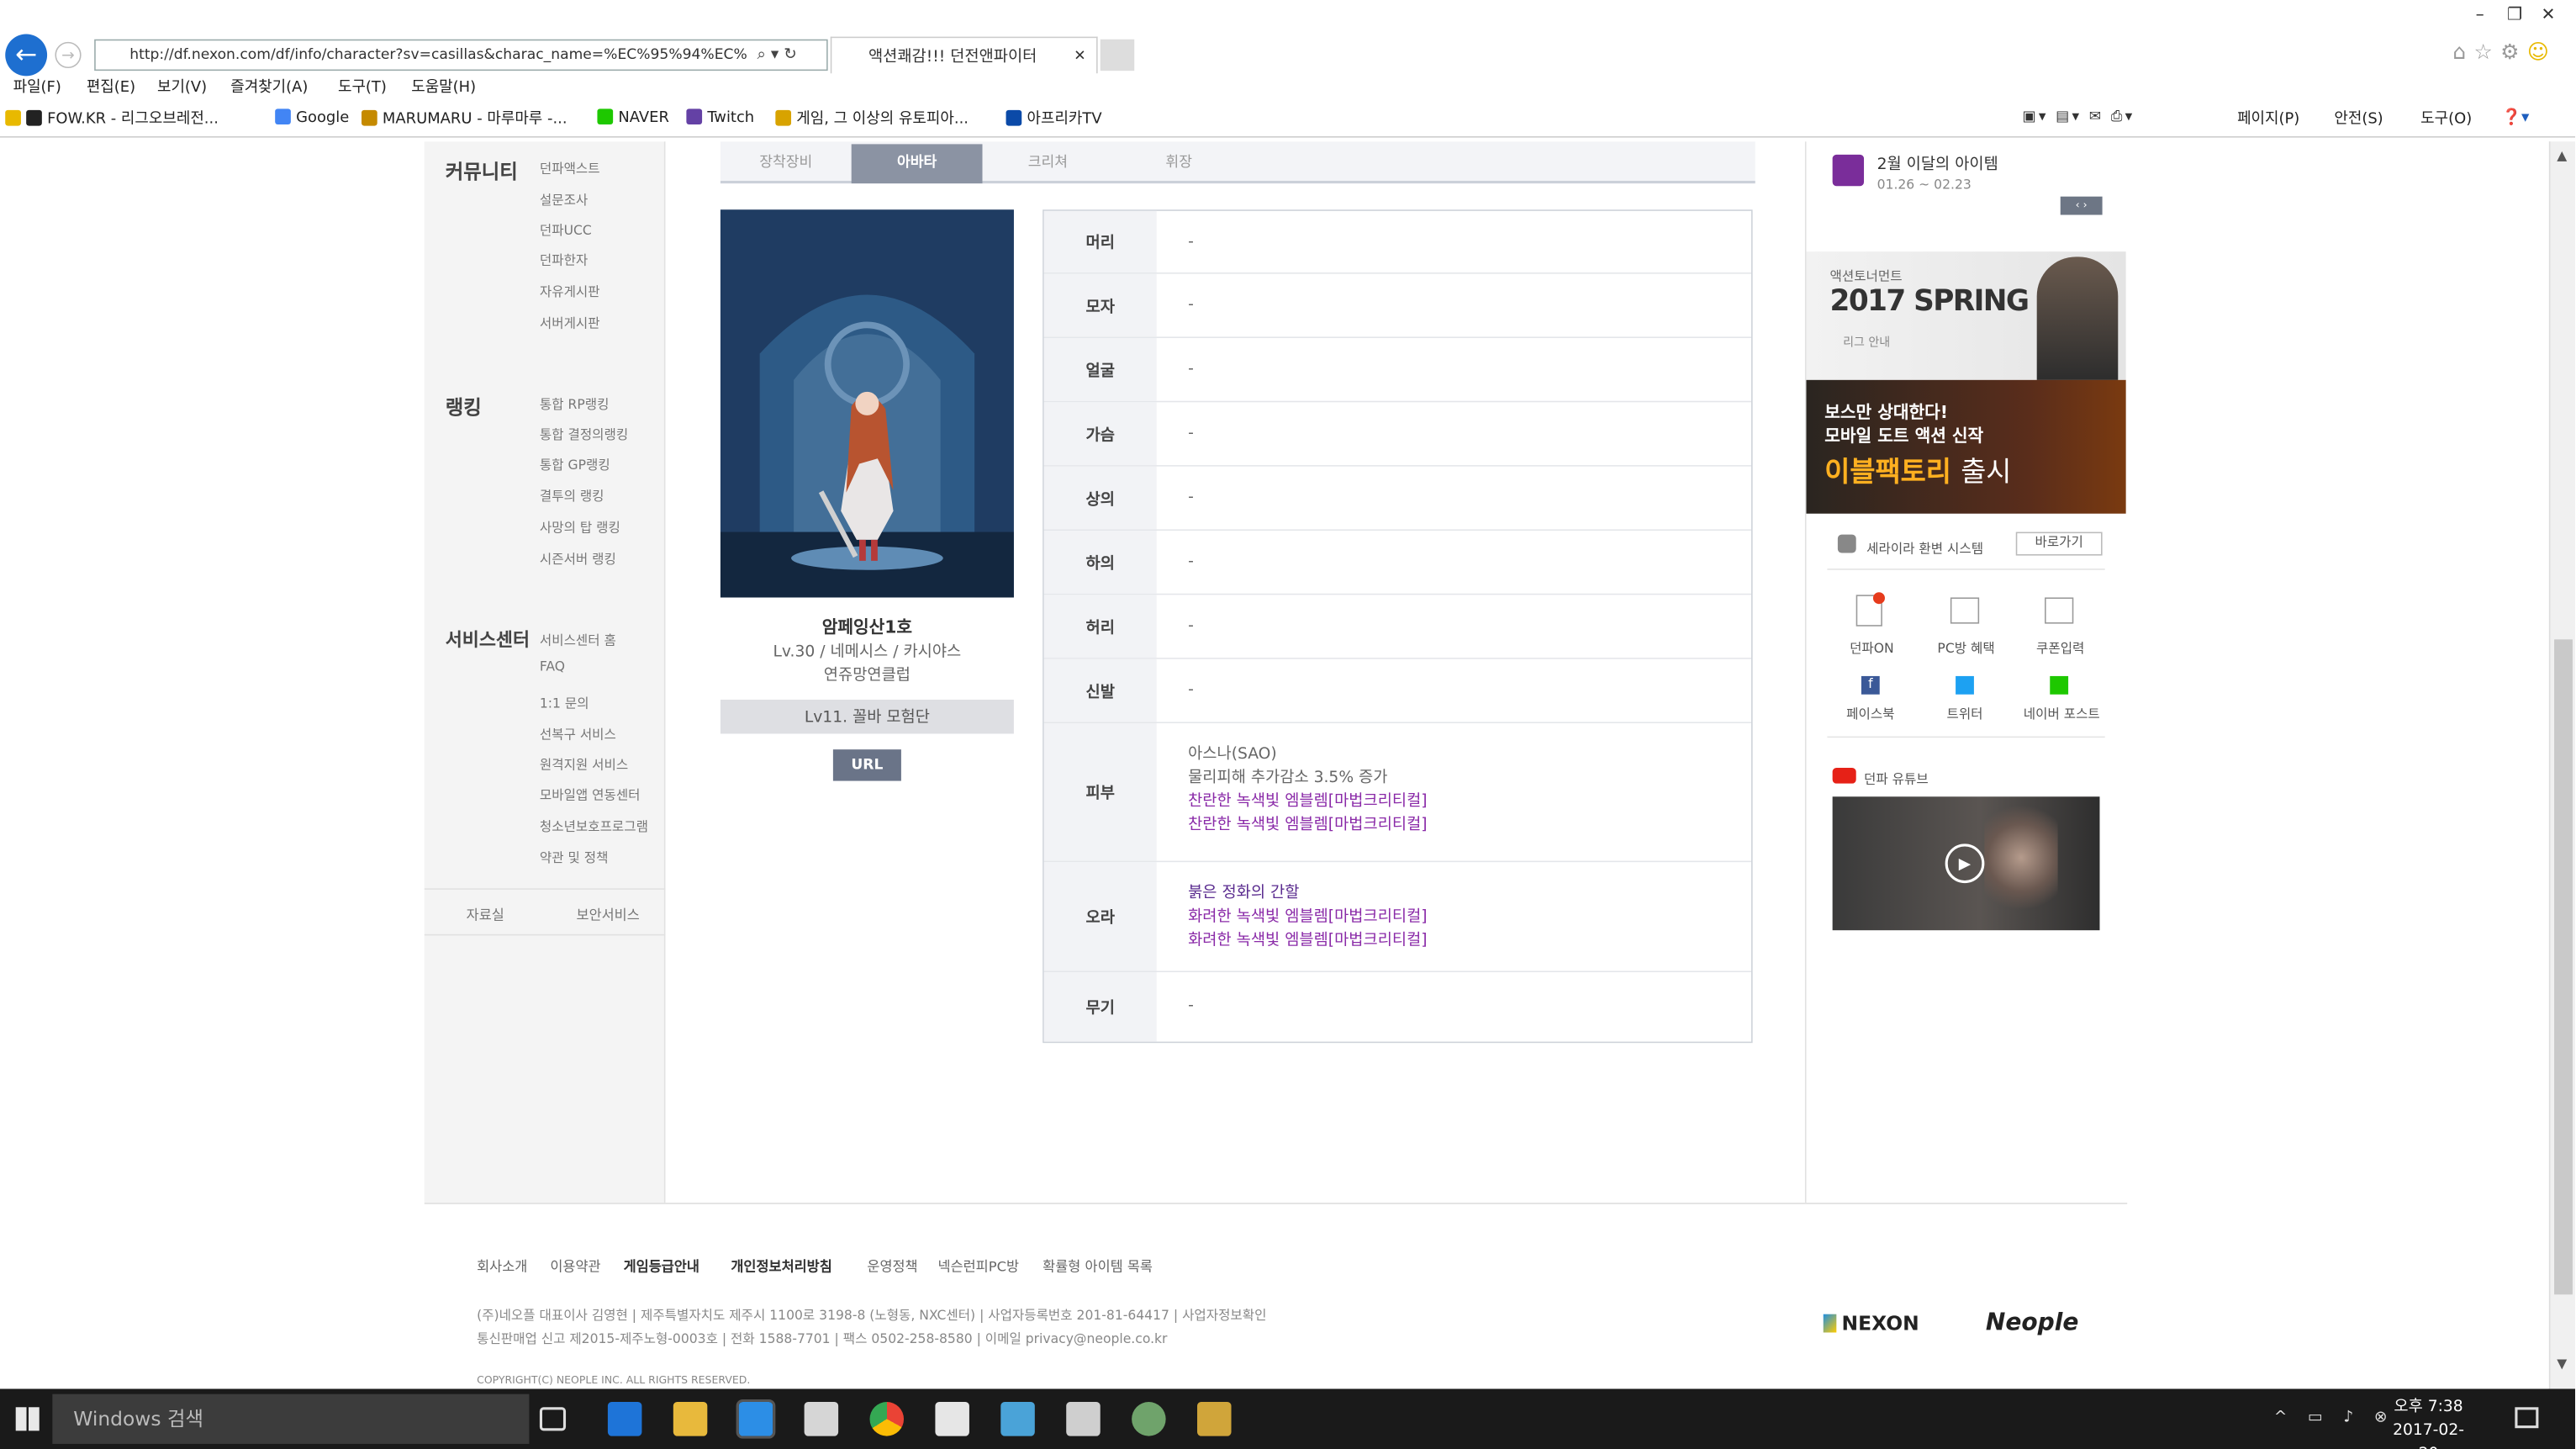 This screenshot has height=1449, width=2576. What do you see at coordinates (1871, 712) in the screenshot?
I see `quick-facebook: 페이스북` at bounding box center [1871, 712].